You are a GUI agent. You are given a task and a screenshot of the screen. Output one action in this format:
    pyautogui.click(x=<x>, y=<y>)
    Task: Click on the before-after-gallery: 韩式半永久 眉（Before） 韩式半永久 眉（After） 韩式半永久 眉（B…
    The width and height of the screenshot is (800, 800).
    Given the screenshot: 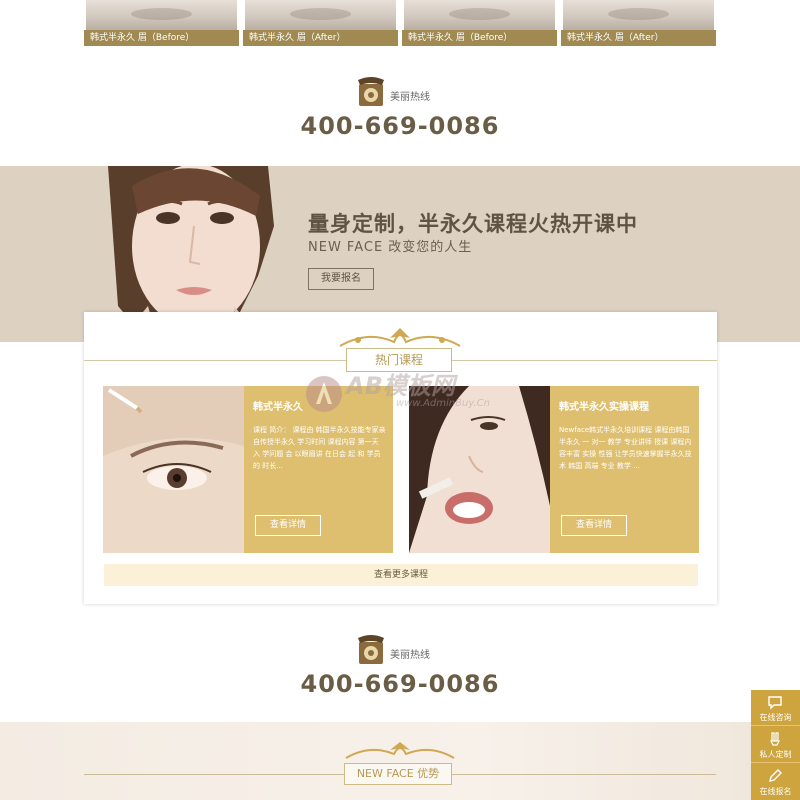 What is the action you would take?
    pyautogui.click(x=400, y=23)
    